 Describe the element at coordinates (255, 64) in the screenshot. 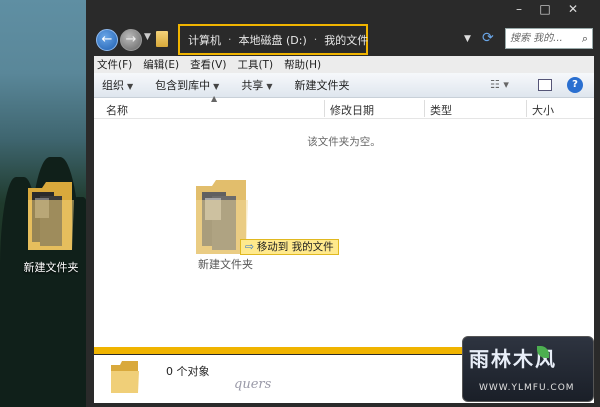

I see `menu-tools: 工具(T)` at that location.